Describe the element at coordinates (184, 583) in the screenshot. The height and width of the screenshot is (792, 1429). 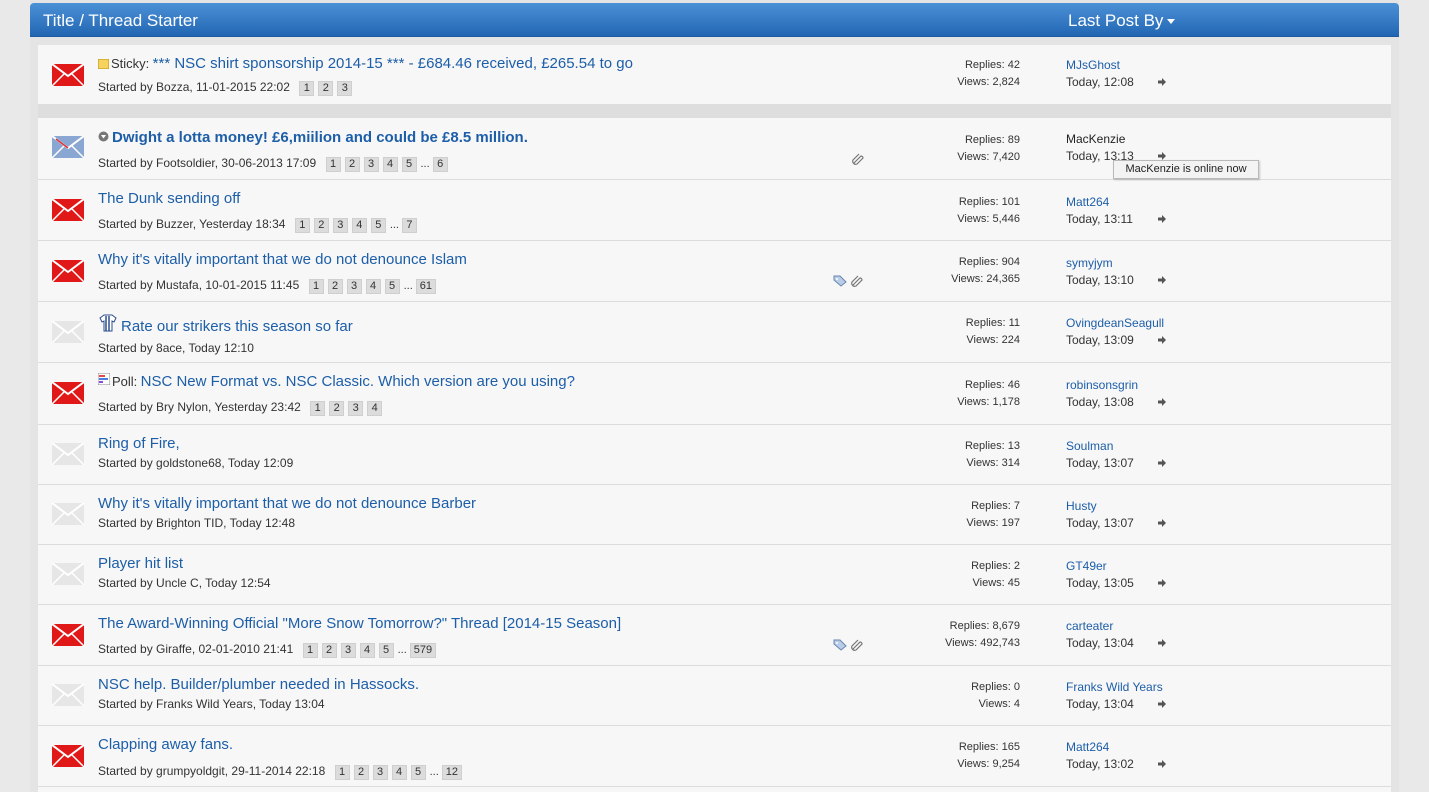
I see `thread-starter: Started by Uncle C, Today 12:54` at that location.